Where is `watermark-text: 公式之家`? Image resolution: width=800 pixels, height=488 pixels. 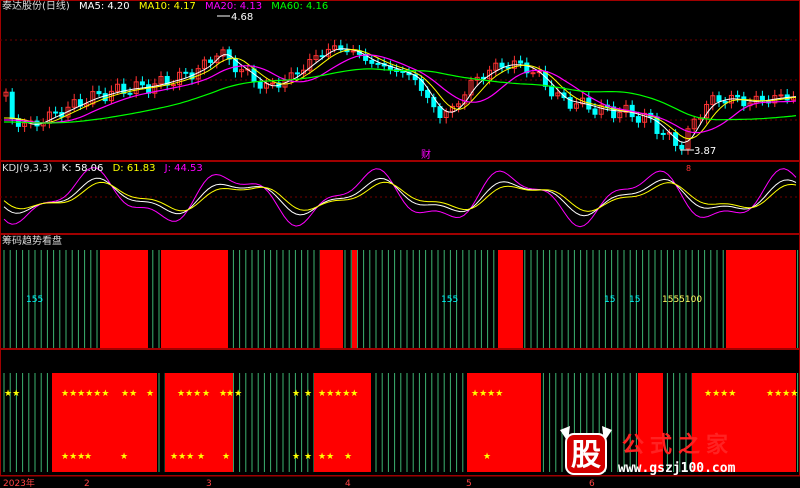
watermark-text: 公式之家 is located at coordinates (678, 445).